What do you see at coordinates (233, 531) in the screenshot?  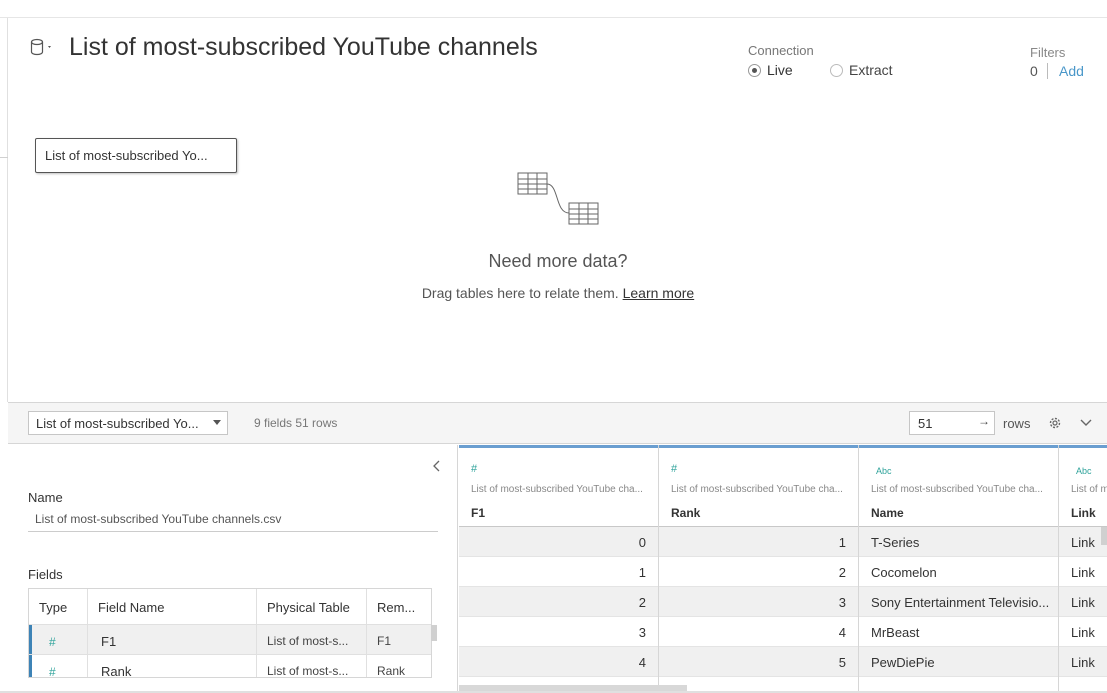 I see `name-field-underline` at bounding box center [233, 531].